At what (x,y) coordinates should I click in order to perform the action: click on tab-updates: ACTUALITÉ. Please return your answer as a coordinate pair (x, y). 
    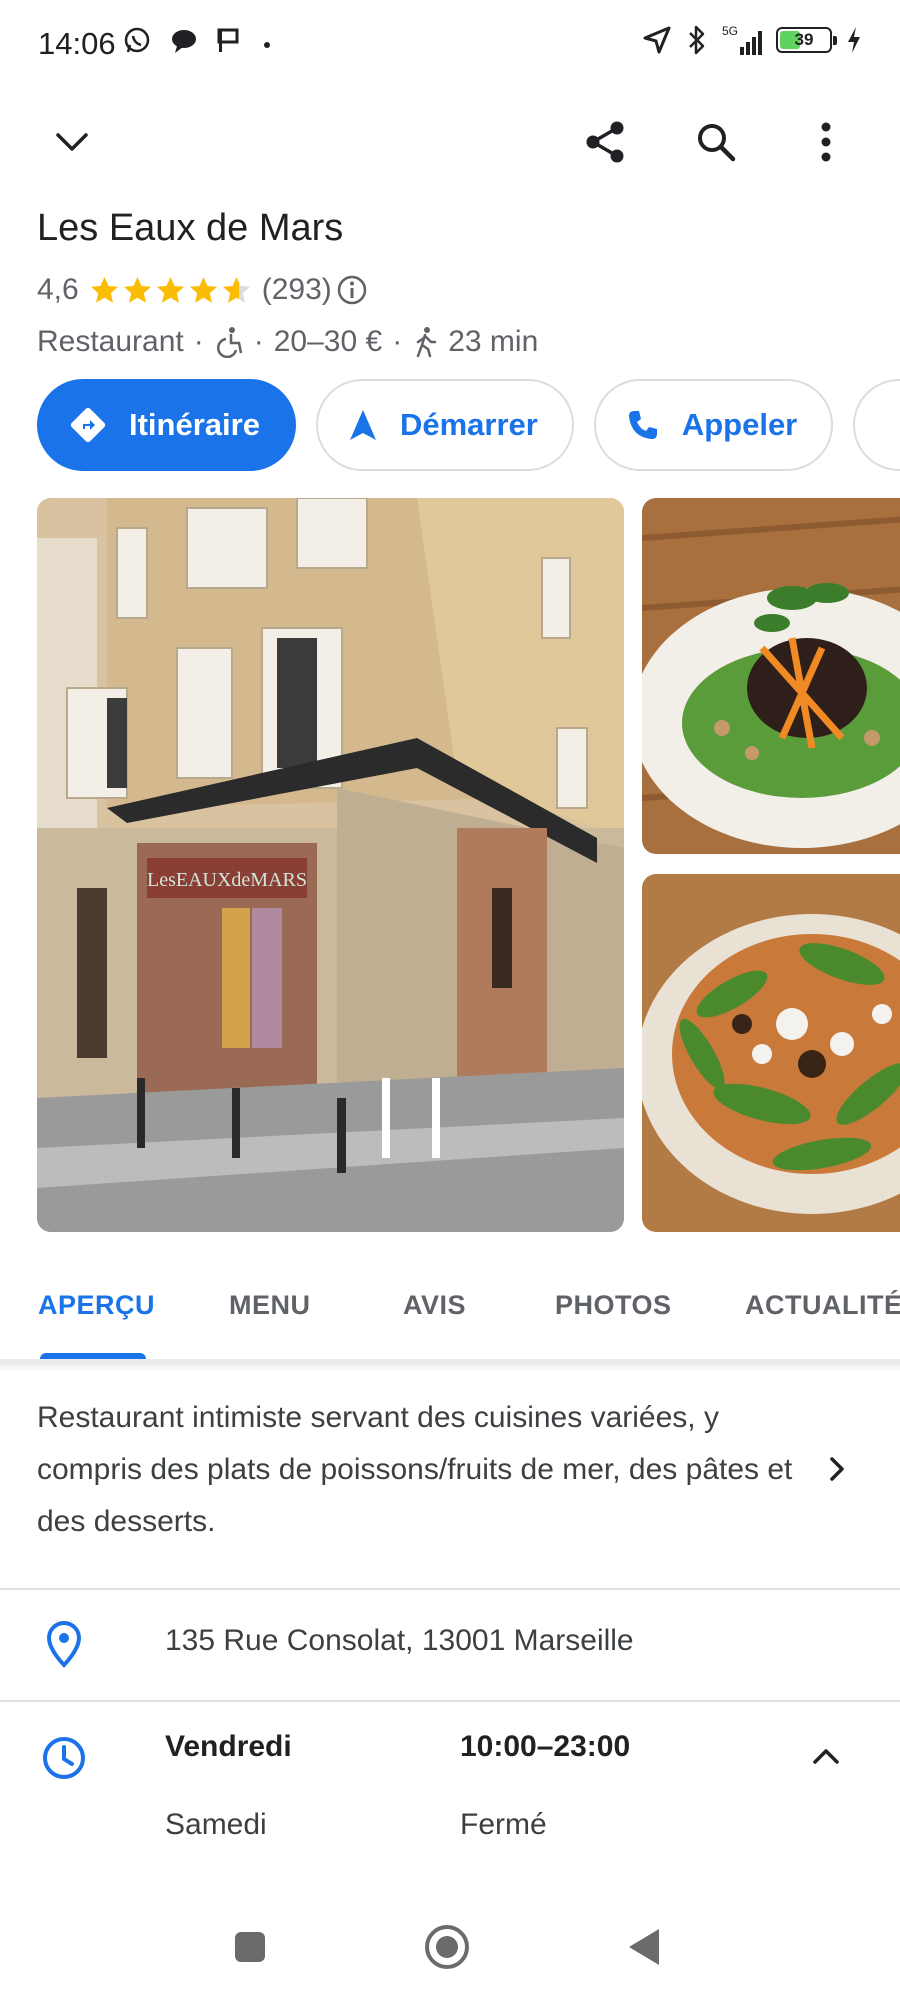
    Looking at the image, I should click on (822, 1305).